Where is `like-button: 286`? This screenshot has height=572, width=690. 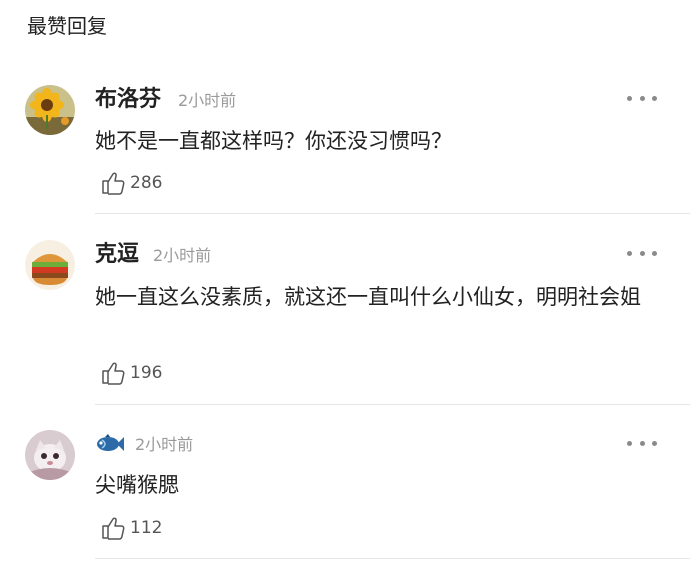
like-button: 286 is located at coordinates (131, 183).